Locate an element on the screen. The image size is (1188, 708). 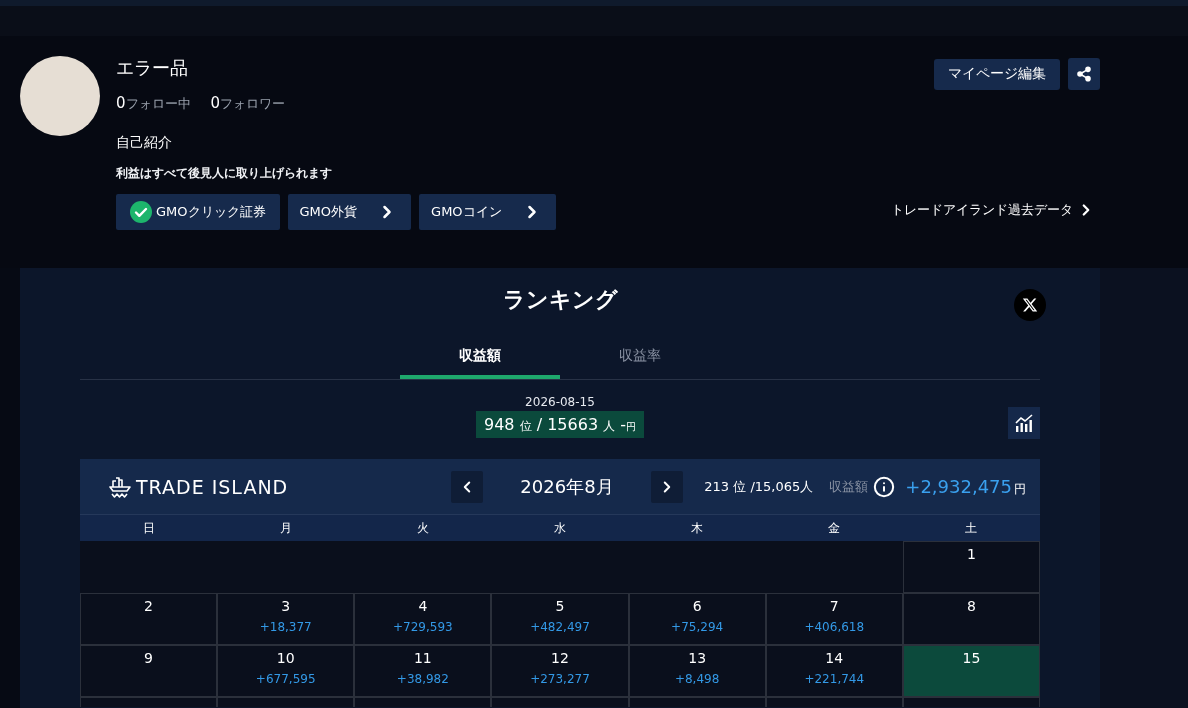
rank-badge: 948 位 / 15663 人 -円 is located at coordinates (560, 424).